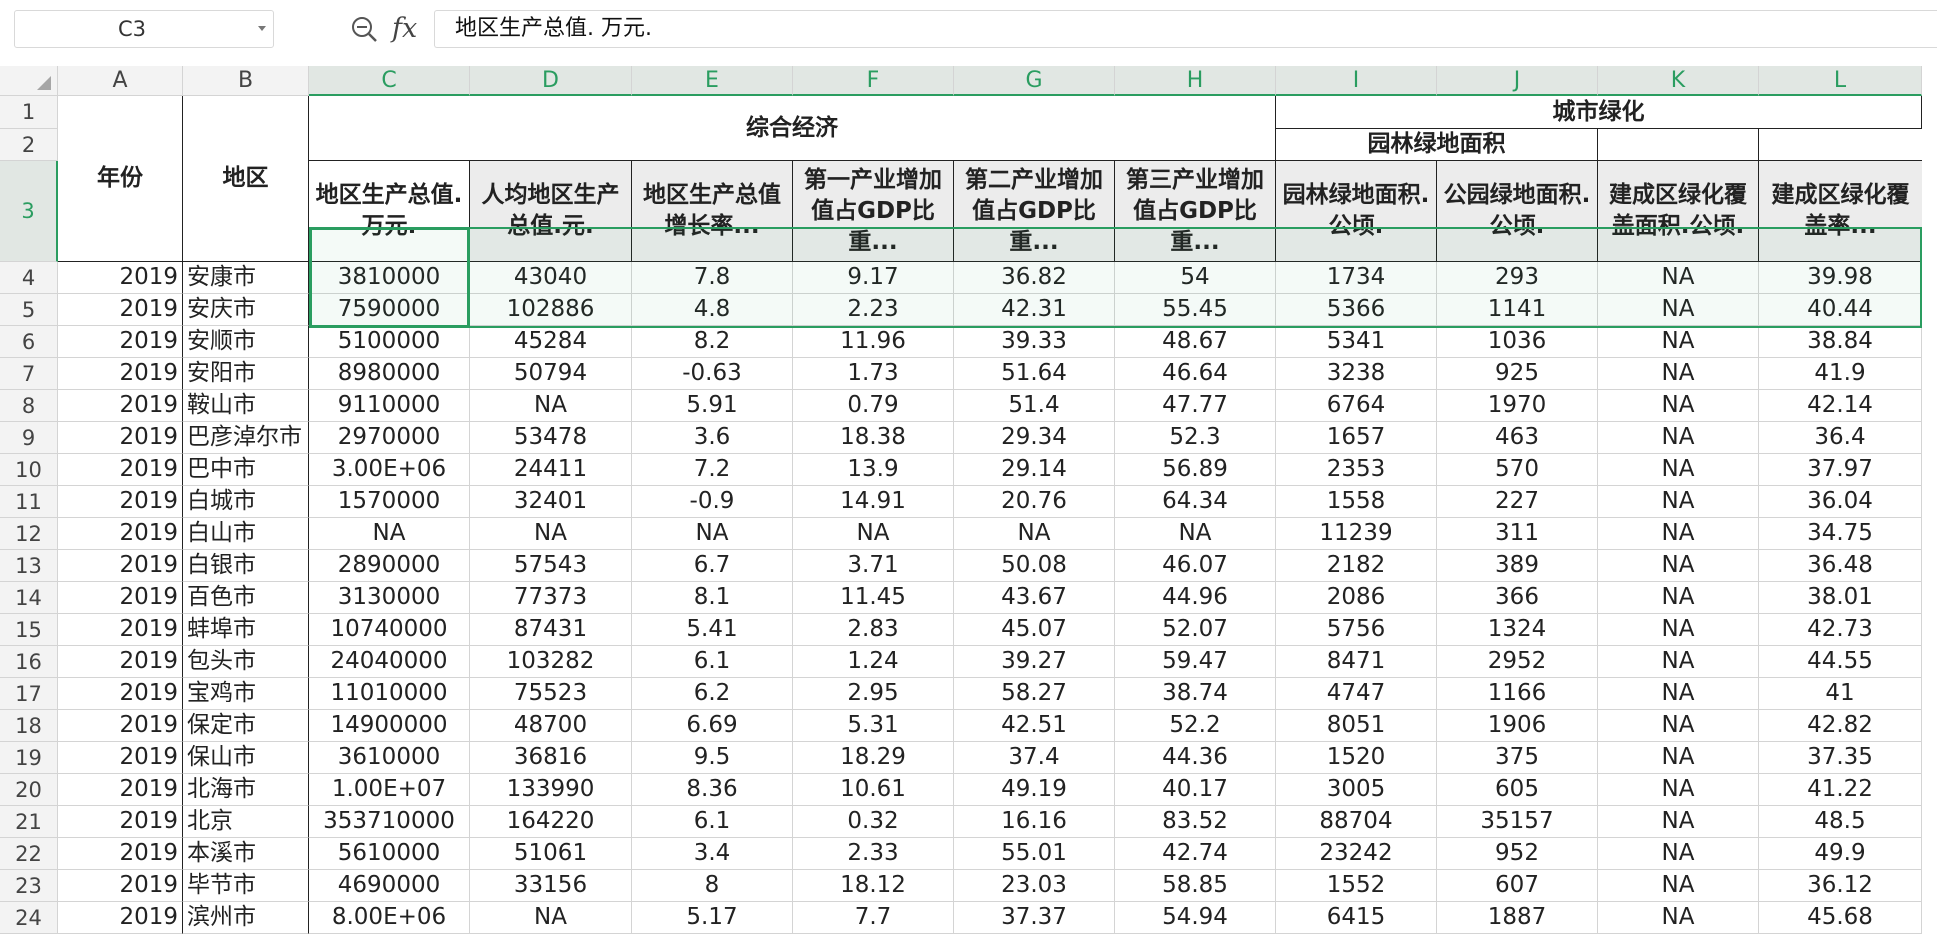 The width and height of the screenshot is (1937, 934). Describe the element at coordinates (389, 211) in the screenshot. I see `header-c3: 地区生产总值.万元.` at that location.